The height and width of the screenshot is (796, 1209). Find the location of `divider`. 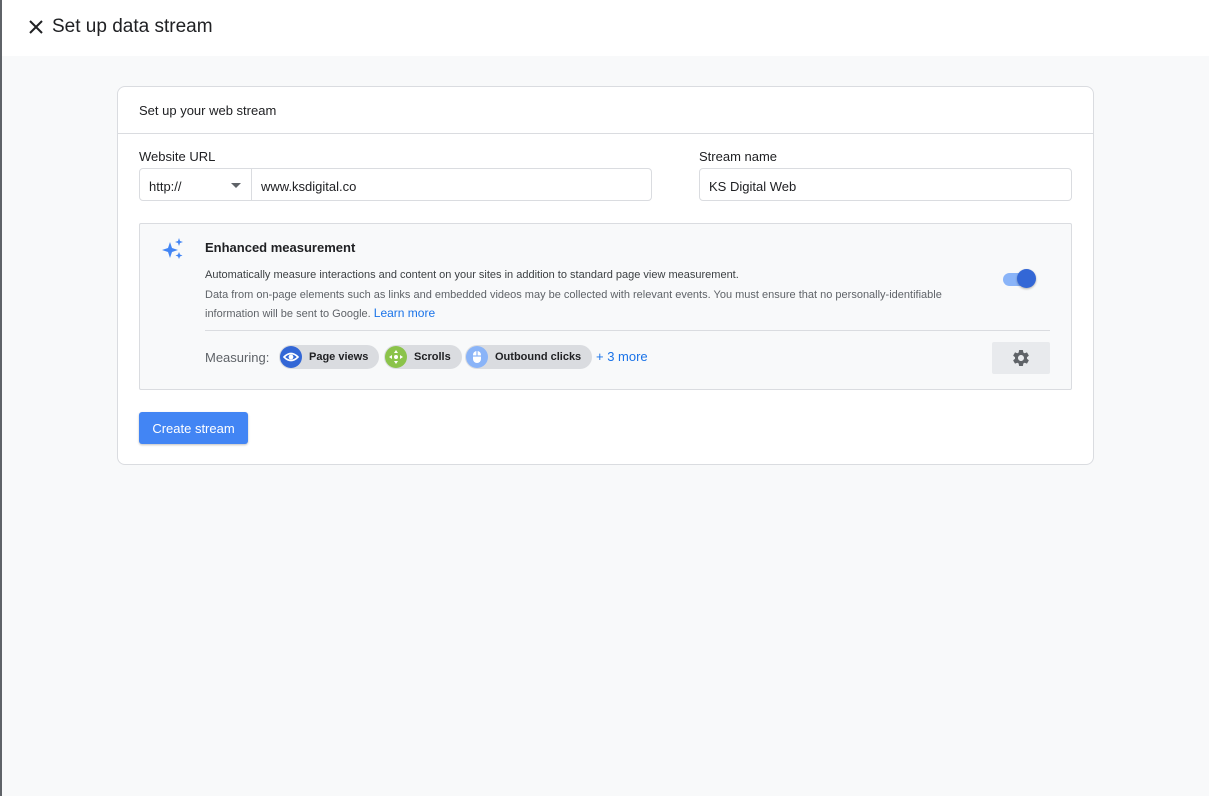

divider is located at coordinates (627, 330).